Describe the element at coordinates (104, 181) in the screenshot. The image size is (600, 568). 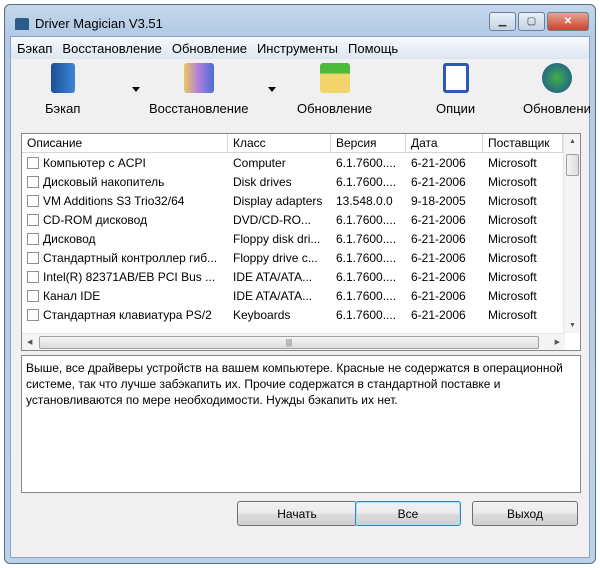
I see `cell-text: Дисковый накопитель` at that location.